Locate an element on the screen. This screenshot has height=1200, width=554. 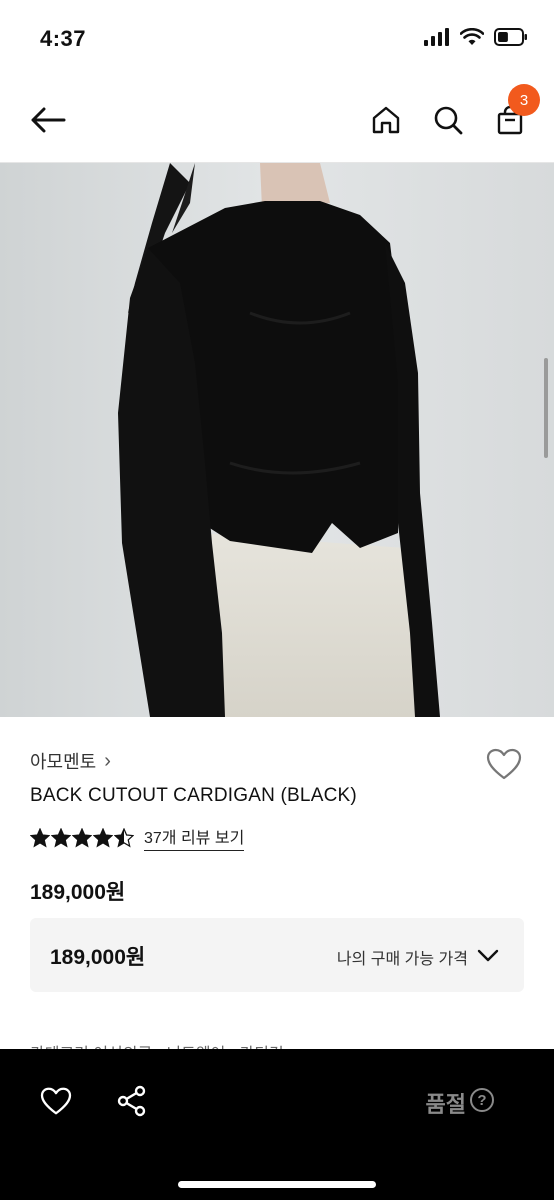
search-button is located at coordinates (448, 120).